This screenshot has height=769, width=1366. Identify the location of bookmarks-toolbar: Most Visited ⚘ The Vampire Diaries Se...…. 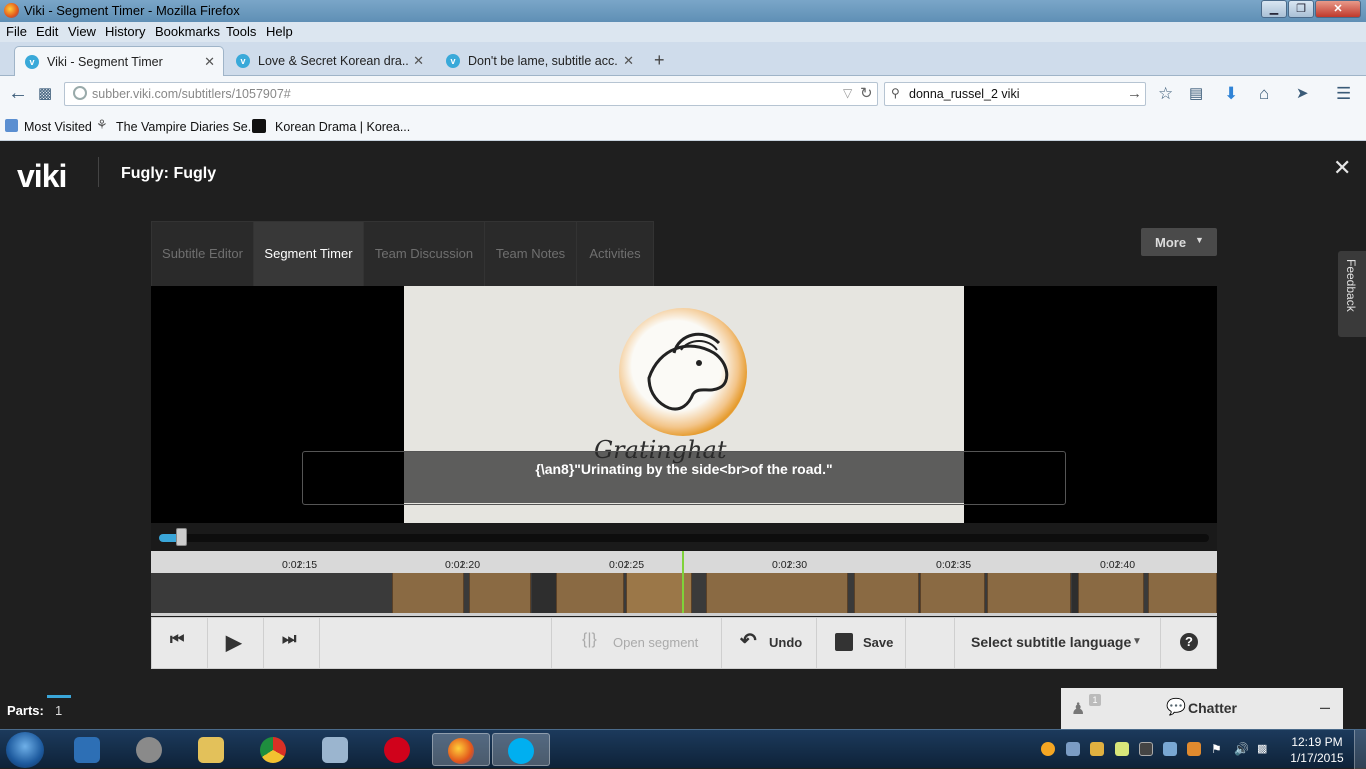
(683, 126).